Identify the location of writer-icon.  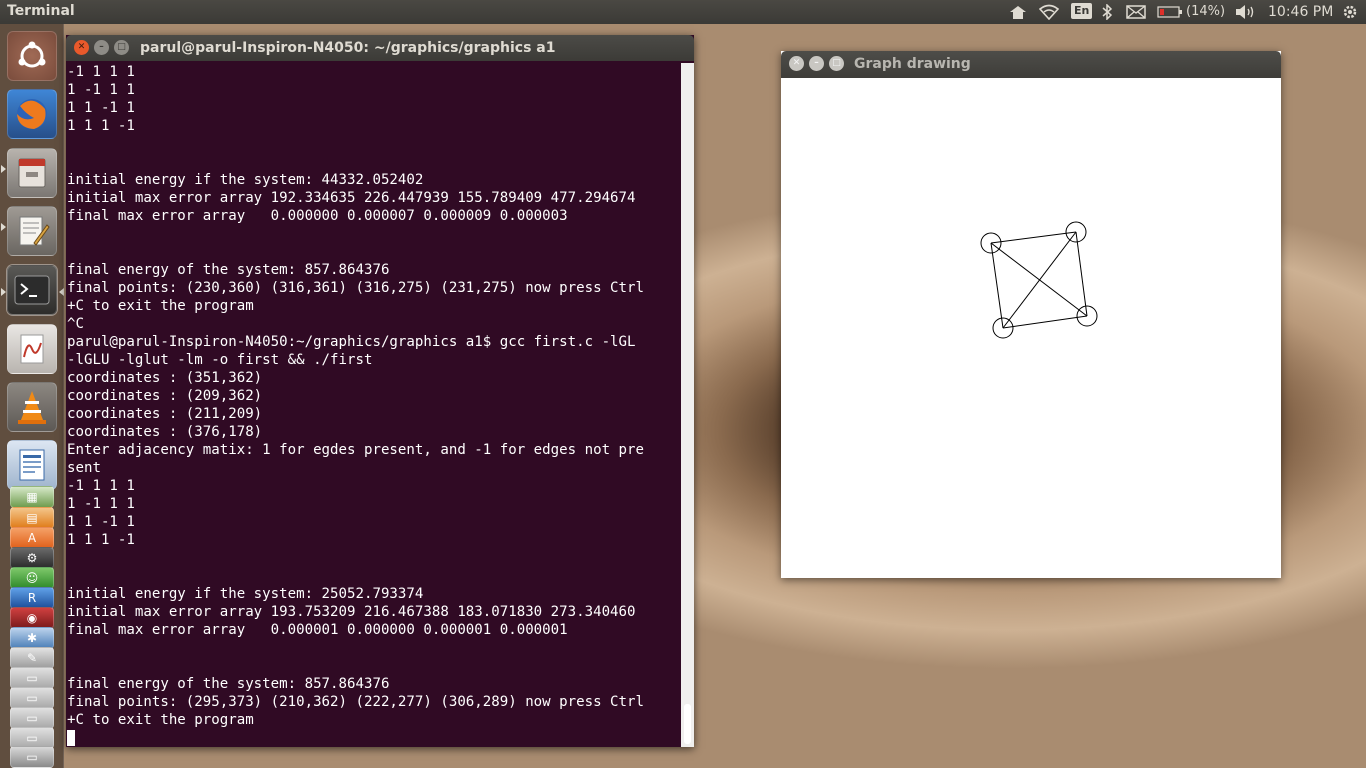
(32, 465).